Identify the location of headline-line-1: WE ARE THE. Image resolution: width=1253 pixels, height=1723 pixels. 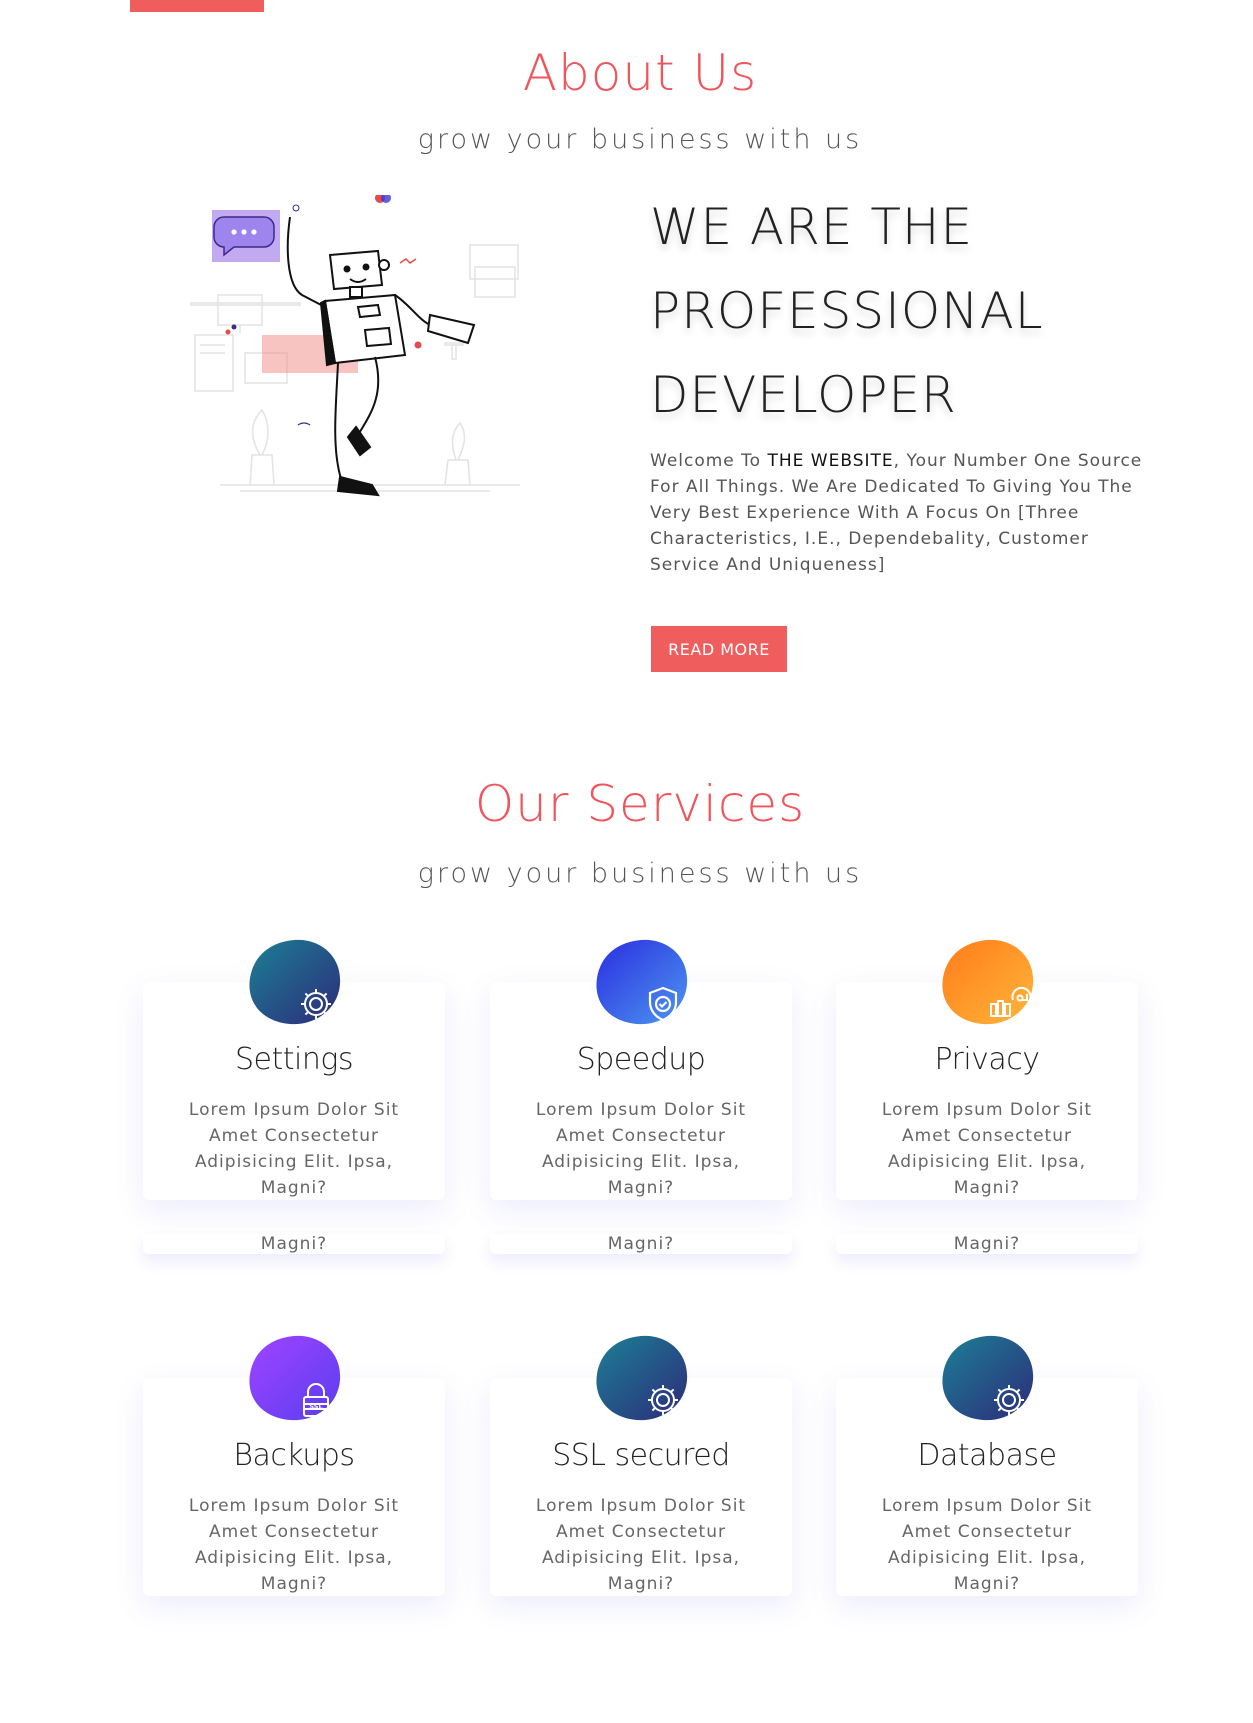
(812, 227).